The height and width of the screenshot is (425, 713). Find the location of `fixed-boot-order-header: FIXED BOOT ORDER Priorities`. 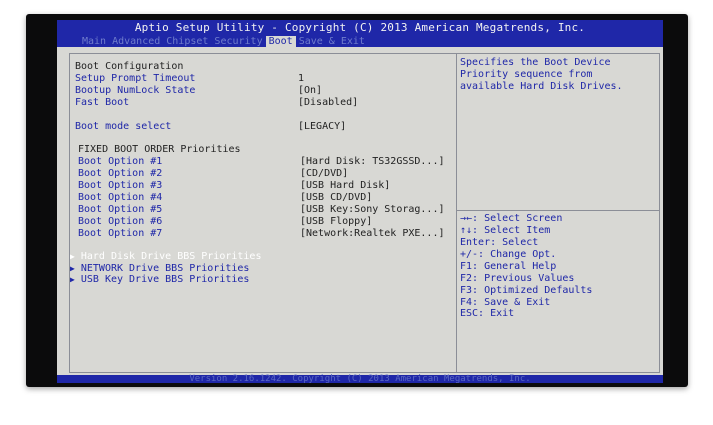

fixed-boot-order-header: FIXED BOOT ORDER Priorities is located at coordinates (159, 149).